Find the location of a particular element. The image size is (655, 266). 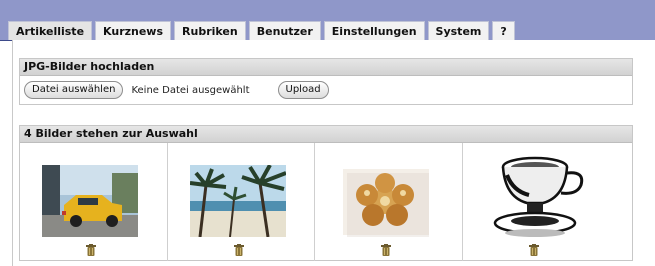

tab-artikelliste: Artikelliste is located at coordinates (50, 31).